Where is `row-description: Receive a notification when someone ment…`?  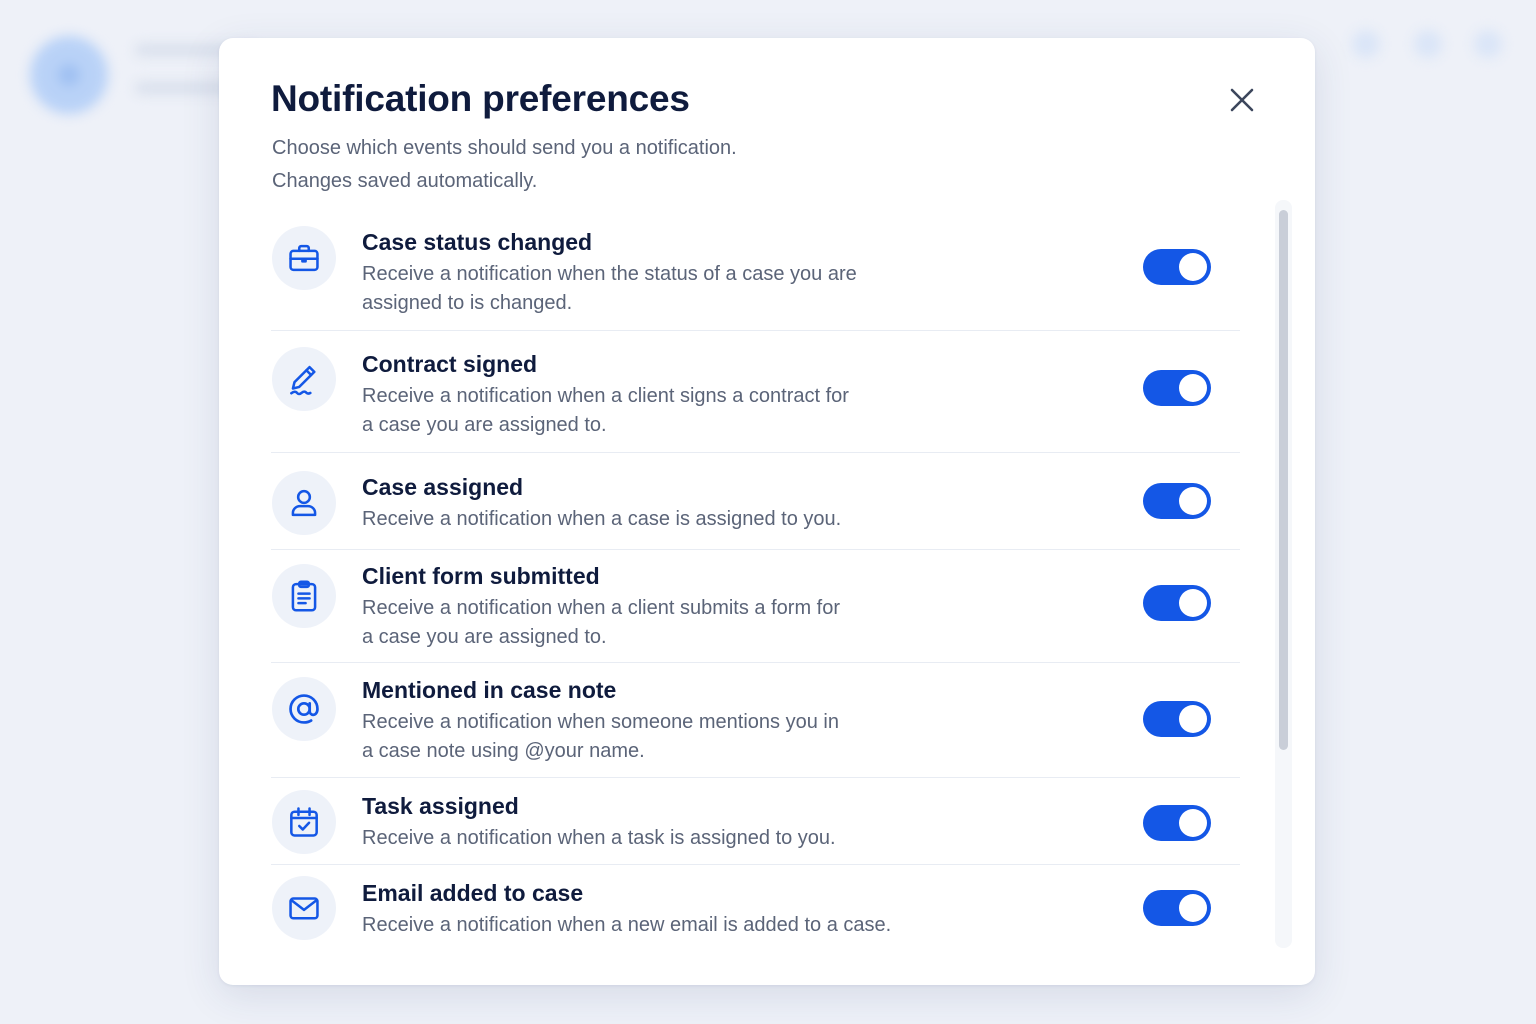 row-description: Receive a notification when someone ment… is located at coordinates (622, 737).